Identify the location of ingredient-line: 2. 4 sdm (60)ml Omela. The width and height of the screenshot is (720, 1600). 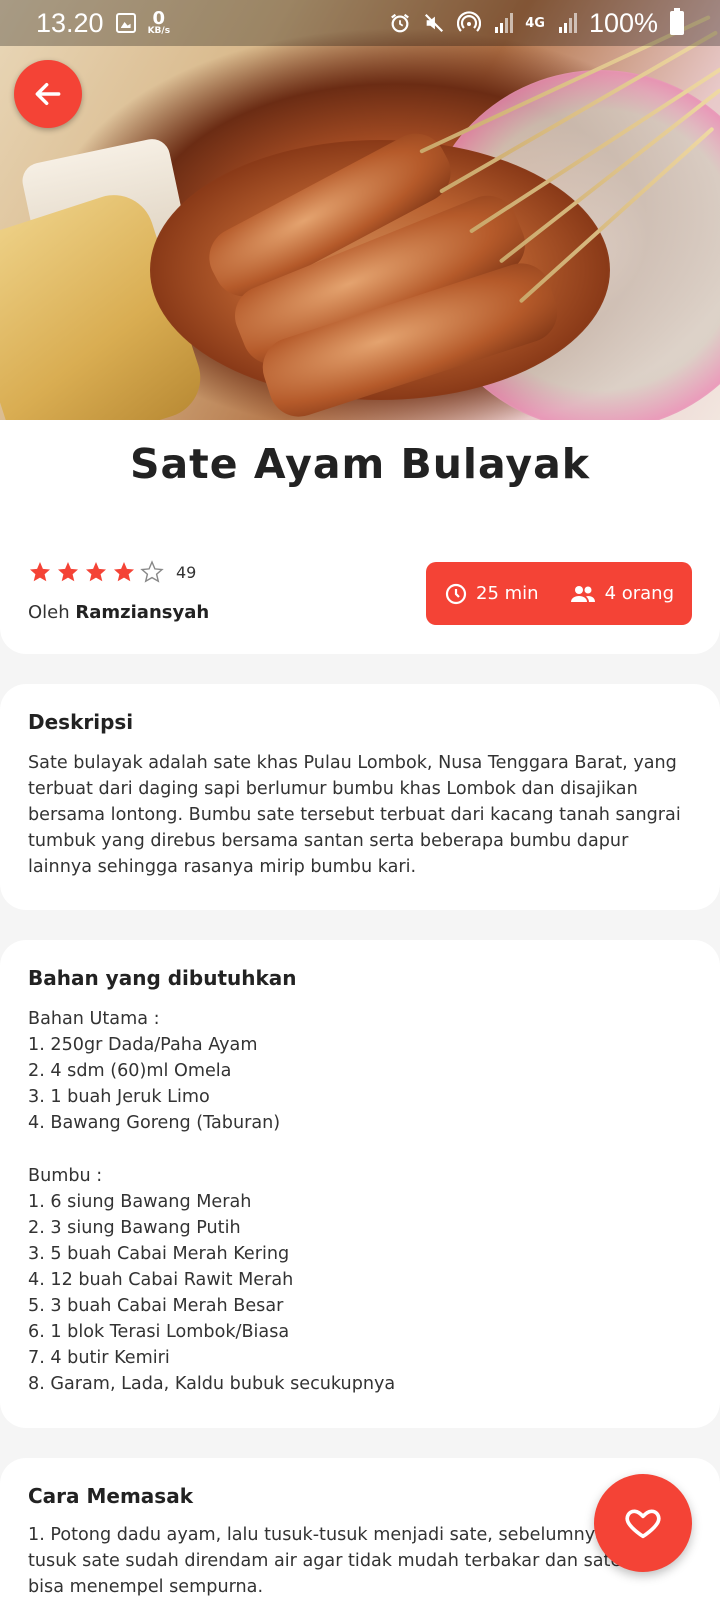
(130, 1071).